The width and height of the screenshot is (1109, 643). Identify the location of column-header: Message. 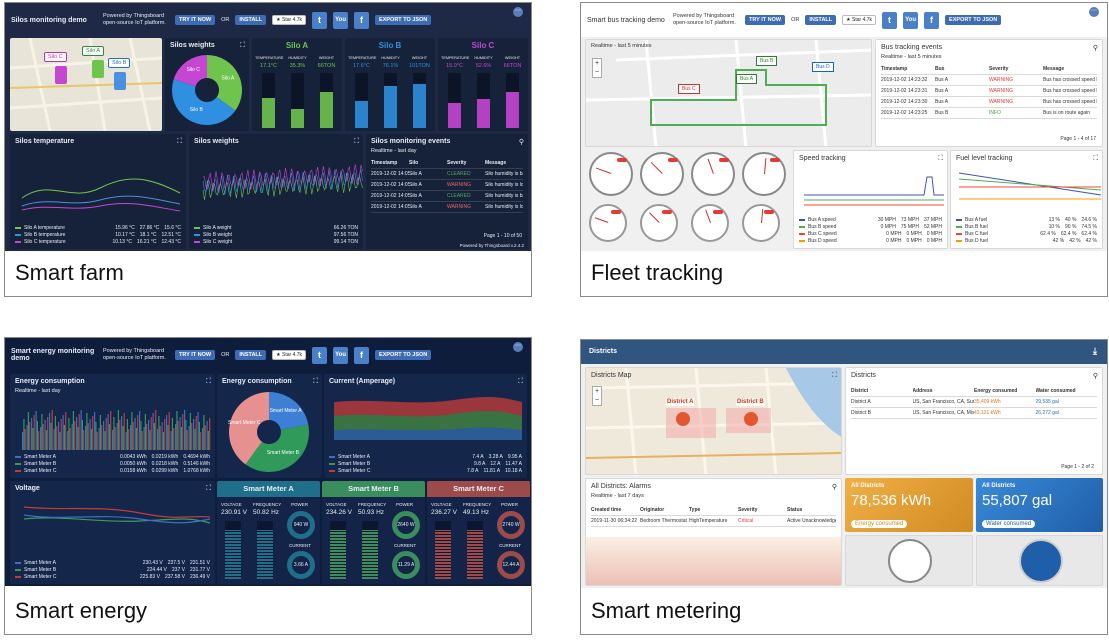
(1070, 69).